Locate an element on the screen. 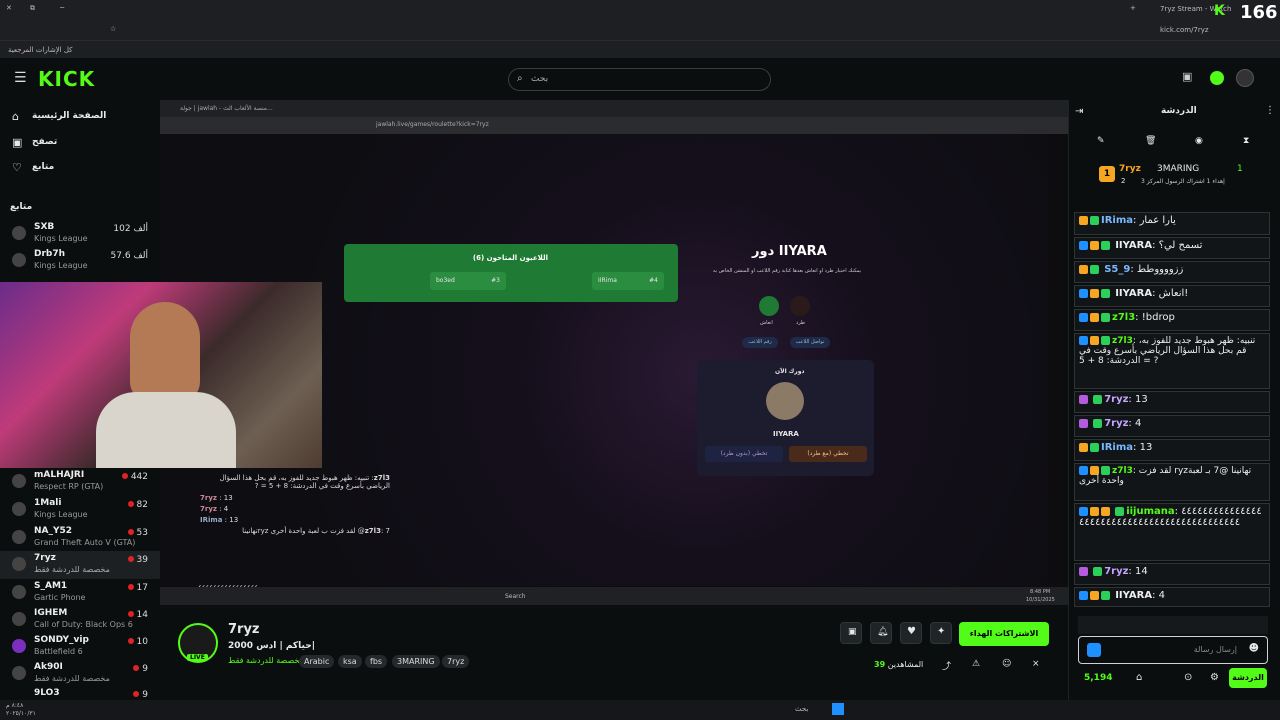 The image size is (1280, 720). taskbar-search: بحث is located at coordinates (801, 709).